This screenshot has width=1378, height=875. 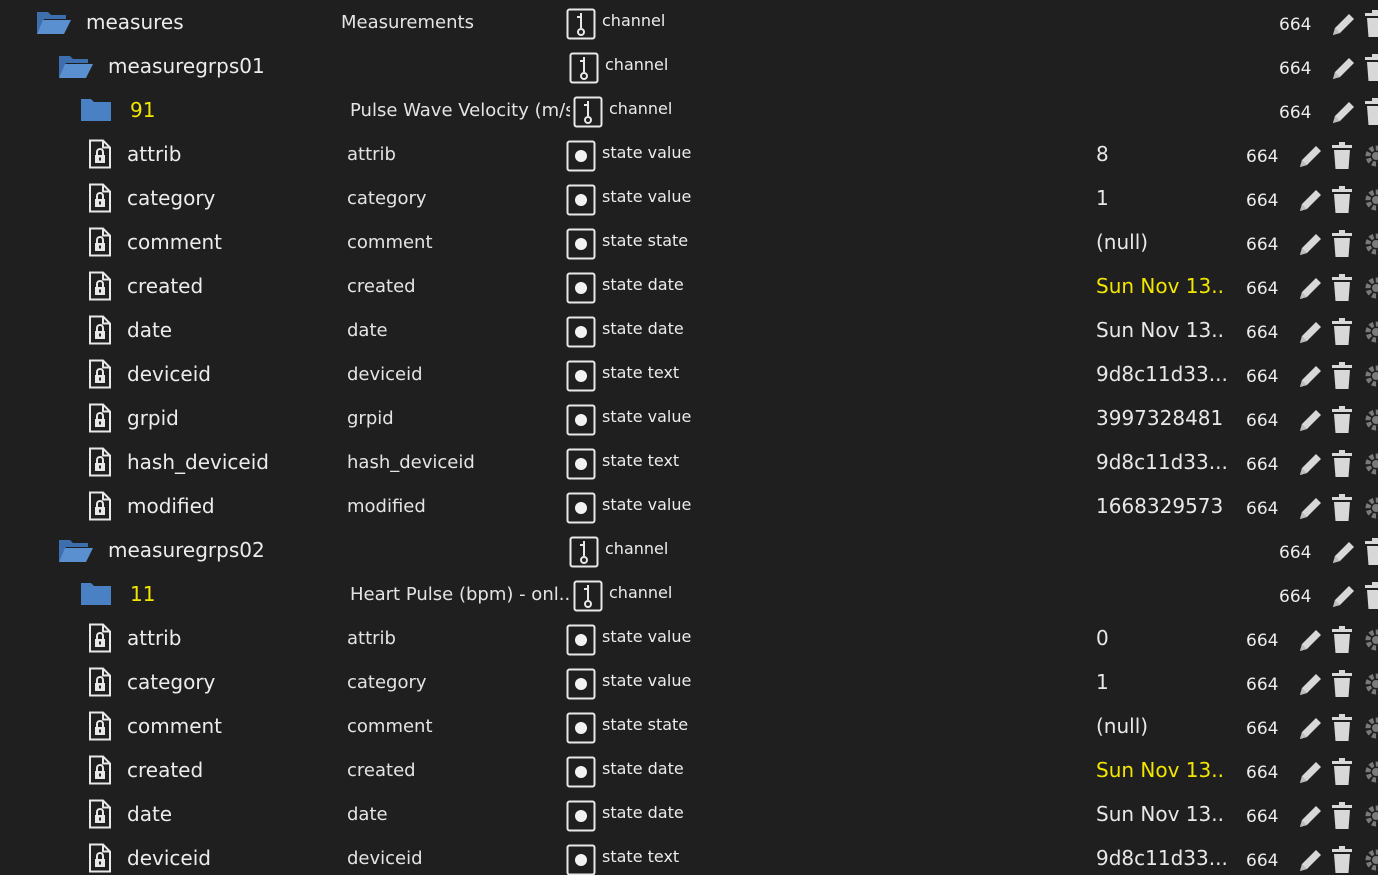 I want to click on tree-row: attrib attrib state value 8 664, so click(x=689, y=154).